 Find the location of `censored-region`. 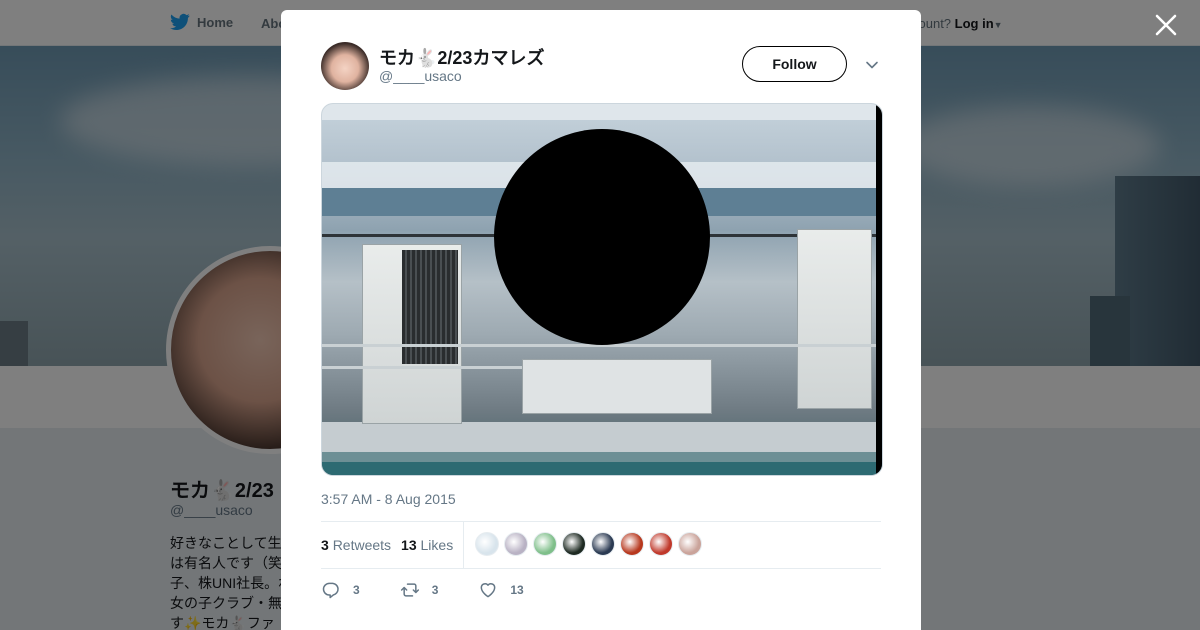

censored-region is located at coordinates (602, 237).